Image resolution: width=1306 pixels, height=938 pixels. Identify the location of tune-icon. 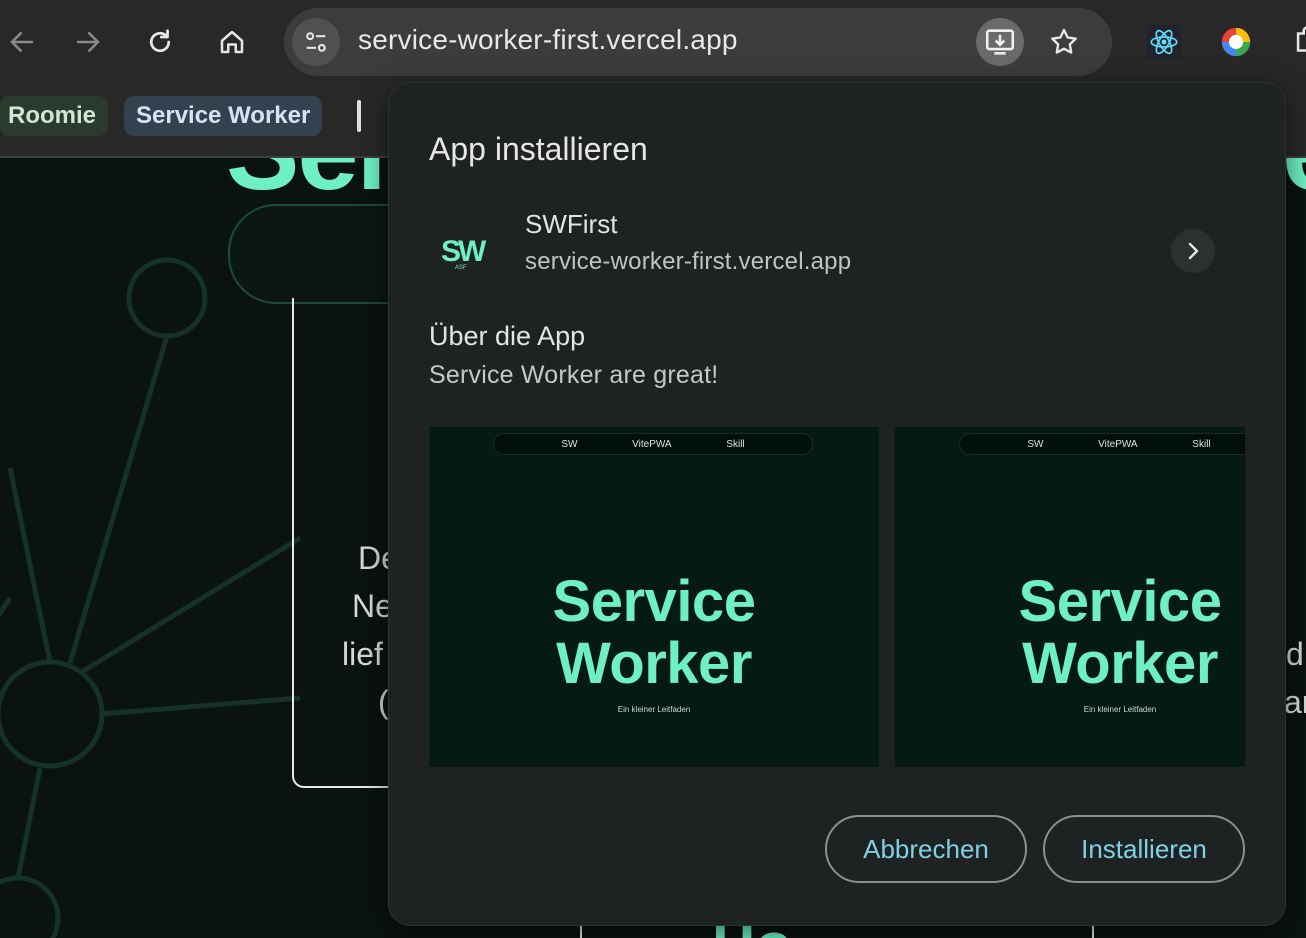
(316, 42).